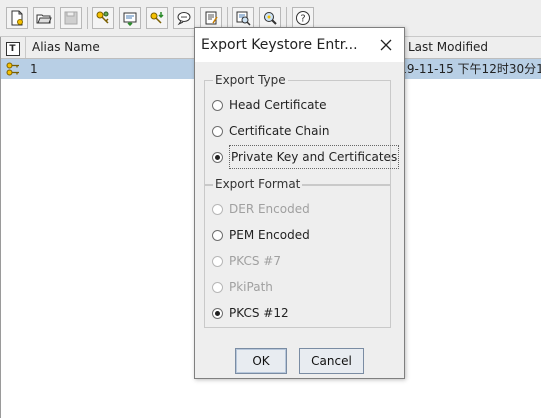  What do you see at coordinates (278, 105) in the screenshot?
I see `radio-label: Head Certificate` at bounding box center [278, 105].